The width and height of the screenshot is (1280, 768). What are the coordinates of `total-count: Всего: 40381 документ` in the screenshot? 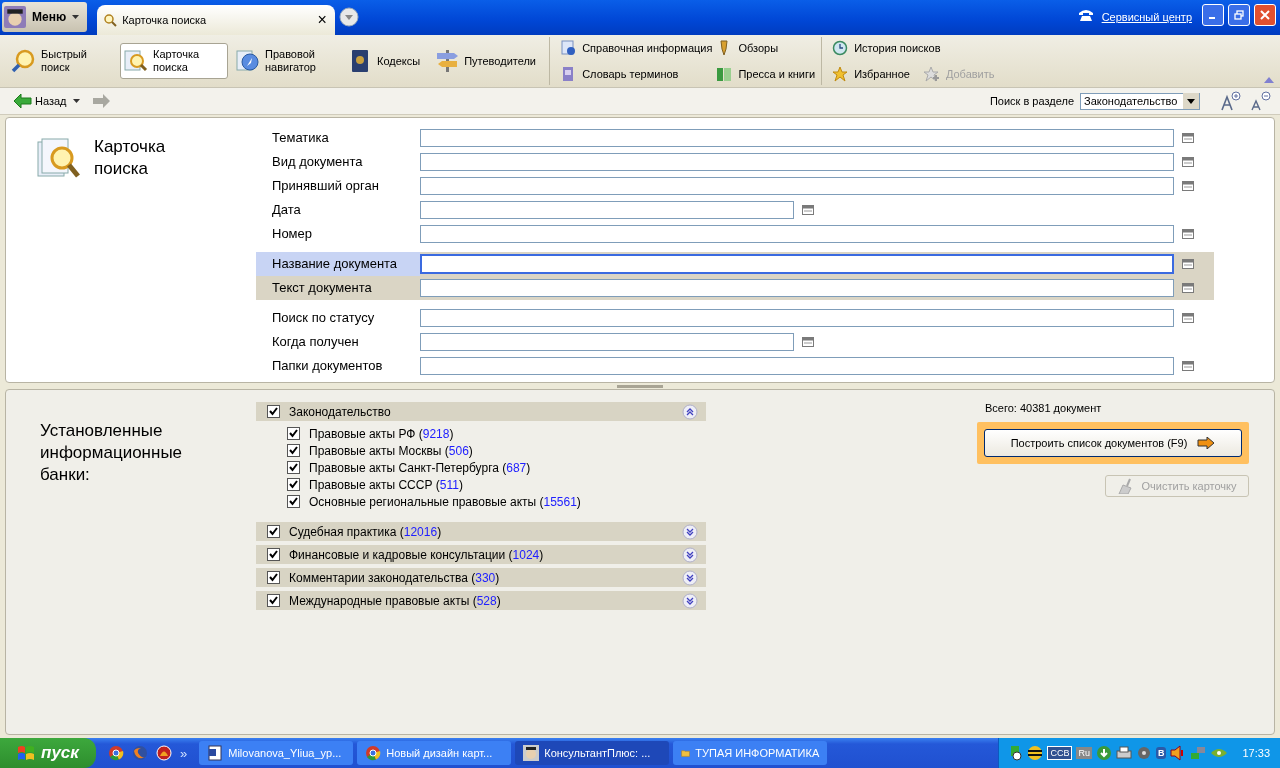 It's located at (1044, 408).